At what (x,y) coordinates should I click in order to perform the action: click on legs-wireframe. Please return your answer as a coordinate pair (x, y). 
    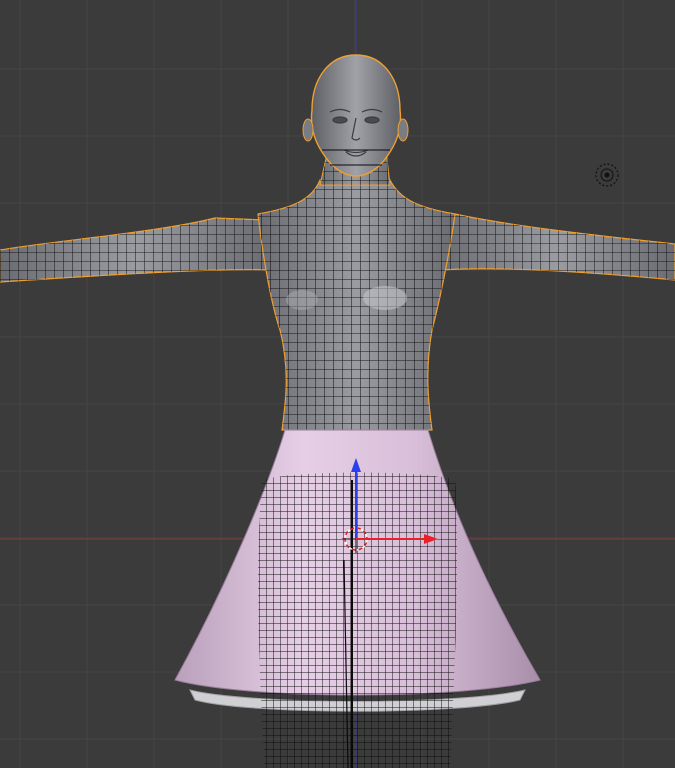
    Looking at the image, I should click on (358, 620).